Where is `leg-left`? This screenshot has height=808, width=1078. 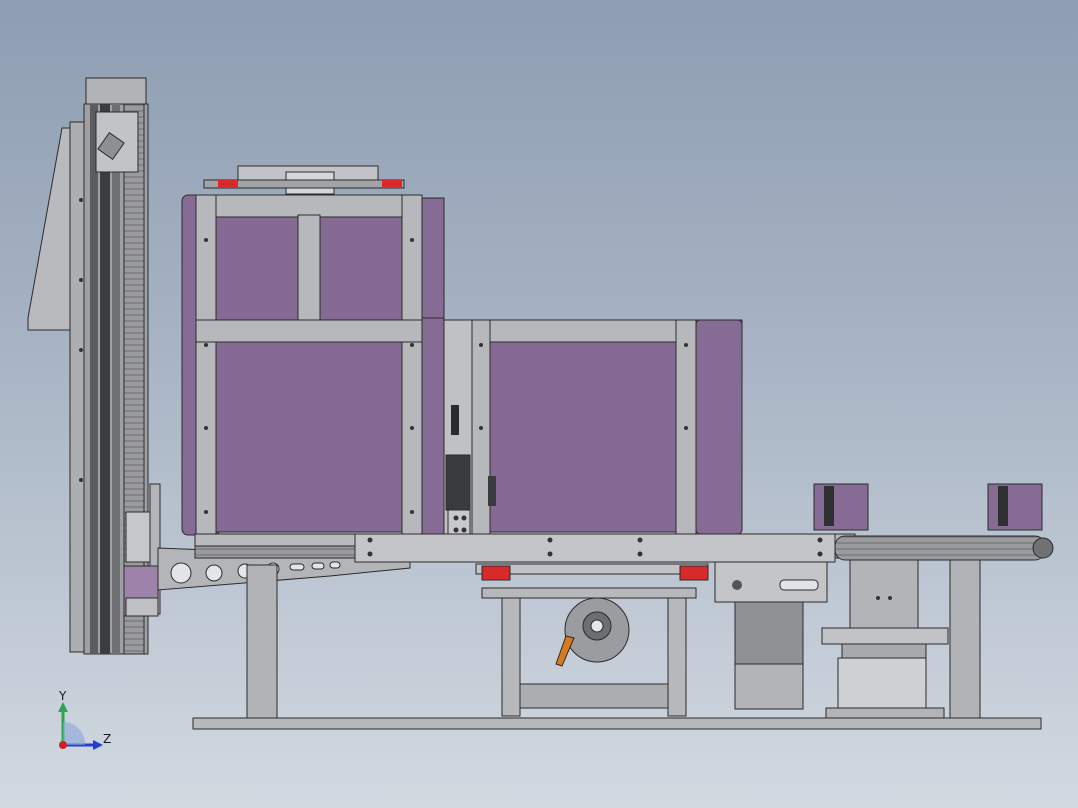
leg-left is located at coordinates (262, 641).